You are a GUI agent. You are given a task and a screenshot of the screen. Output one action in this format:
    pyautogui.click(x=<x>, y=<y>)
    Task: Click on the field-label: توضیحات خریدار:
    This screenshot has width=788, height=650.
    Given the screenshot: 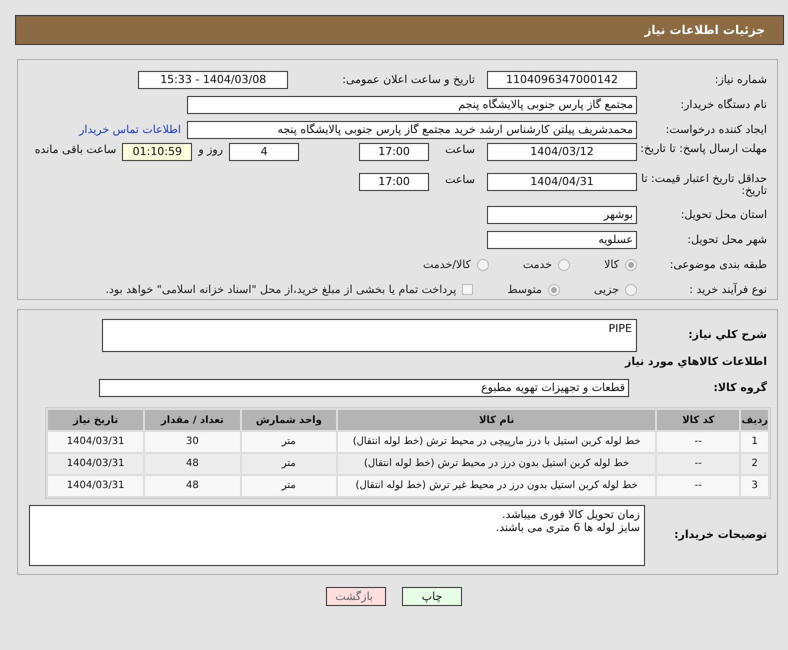 What is the action you would take?
    pyautogui.click(x=720, y=535)
    